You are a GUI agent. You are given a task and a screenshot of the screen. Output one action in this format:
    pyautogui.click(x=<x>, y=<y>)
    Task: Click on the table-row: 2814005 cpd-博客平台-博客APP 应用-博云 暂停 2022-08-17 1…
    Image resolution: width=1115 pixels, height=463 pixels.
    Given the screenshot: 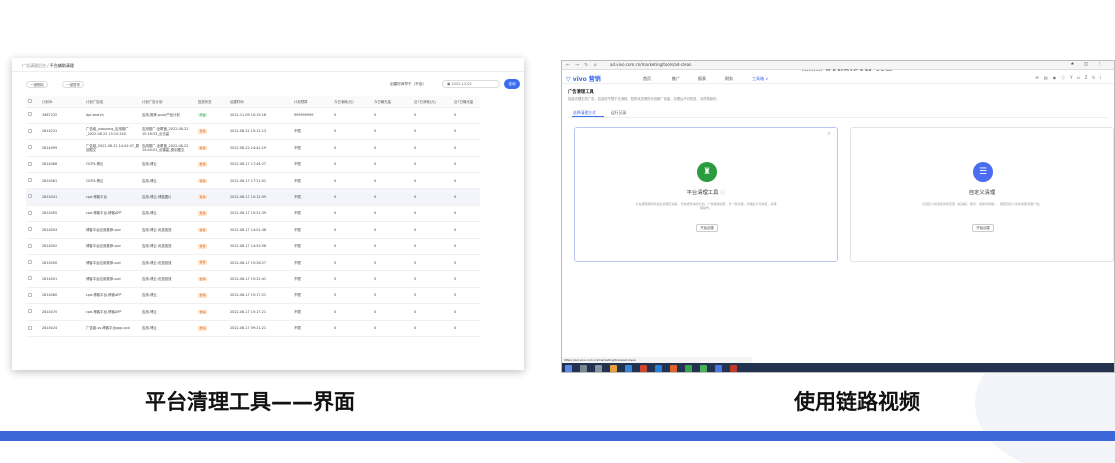 What is the action you would take?
    pyautogui.click(x=253, y=214)
    